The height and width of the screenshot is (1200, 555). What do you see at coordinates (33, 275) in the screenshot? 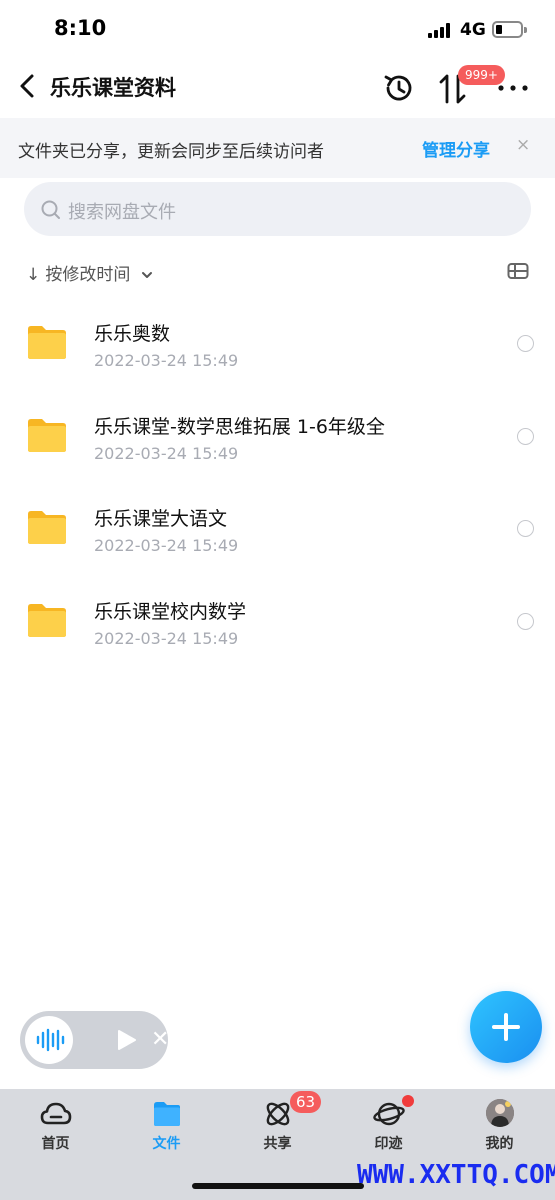
I see `sort-arrow-icon: ↓` at bounding box center [33, 275].